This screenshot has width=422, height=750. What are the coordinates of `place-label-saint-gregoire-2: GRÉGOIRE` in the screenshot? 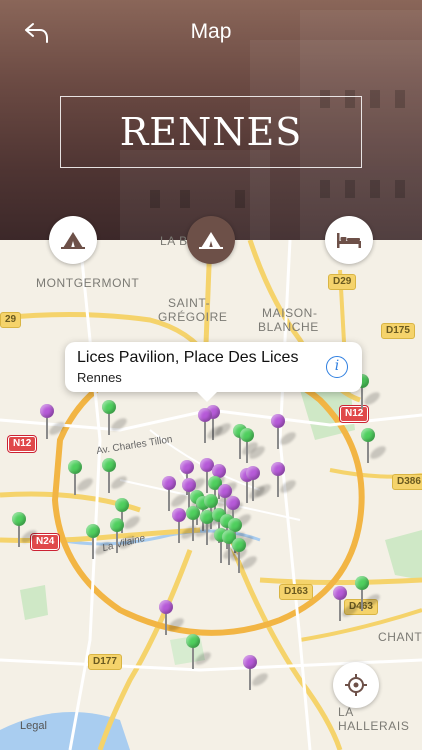 It's located at (193, 317).